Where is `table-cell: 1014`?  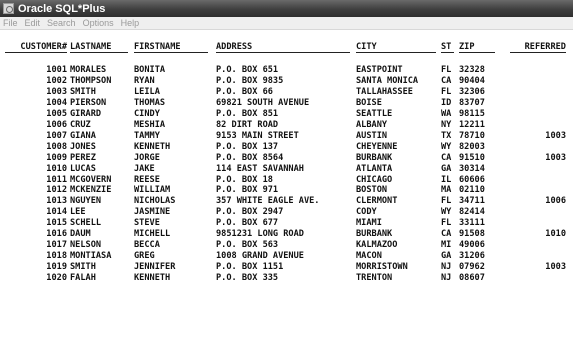
table-cell: 1014 is located at coordinates (56, 212).